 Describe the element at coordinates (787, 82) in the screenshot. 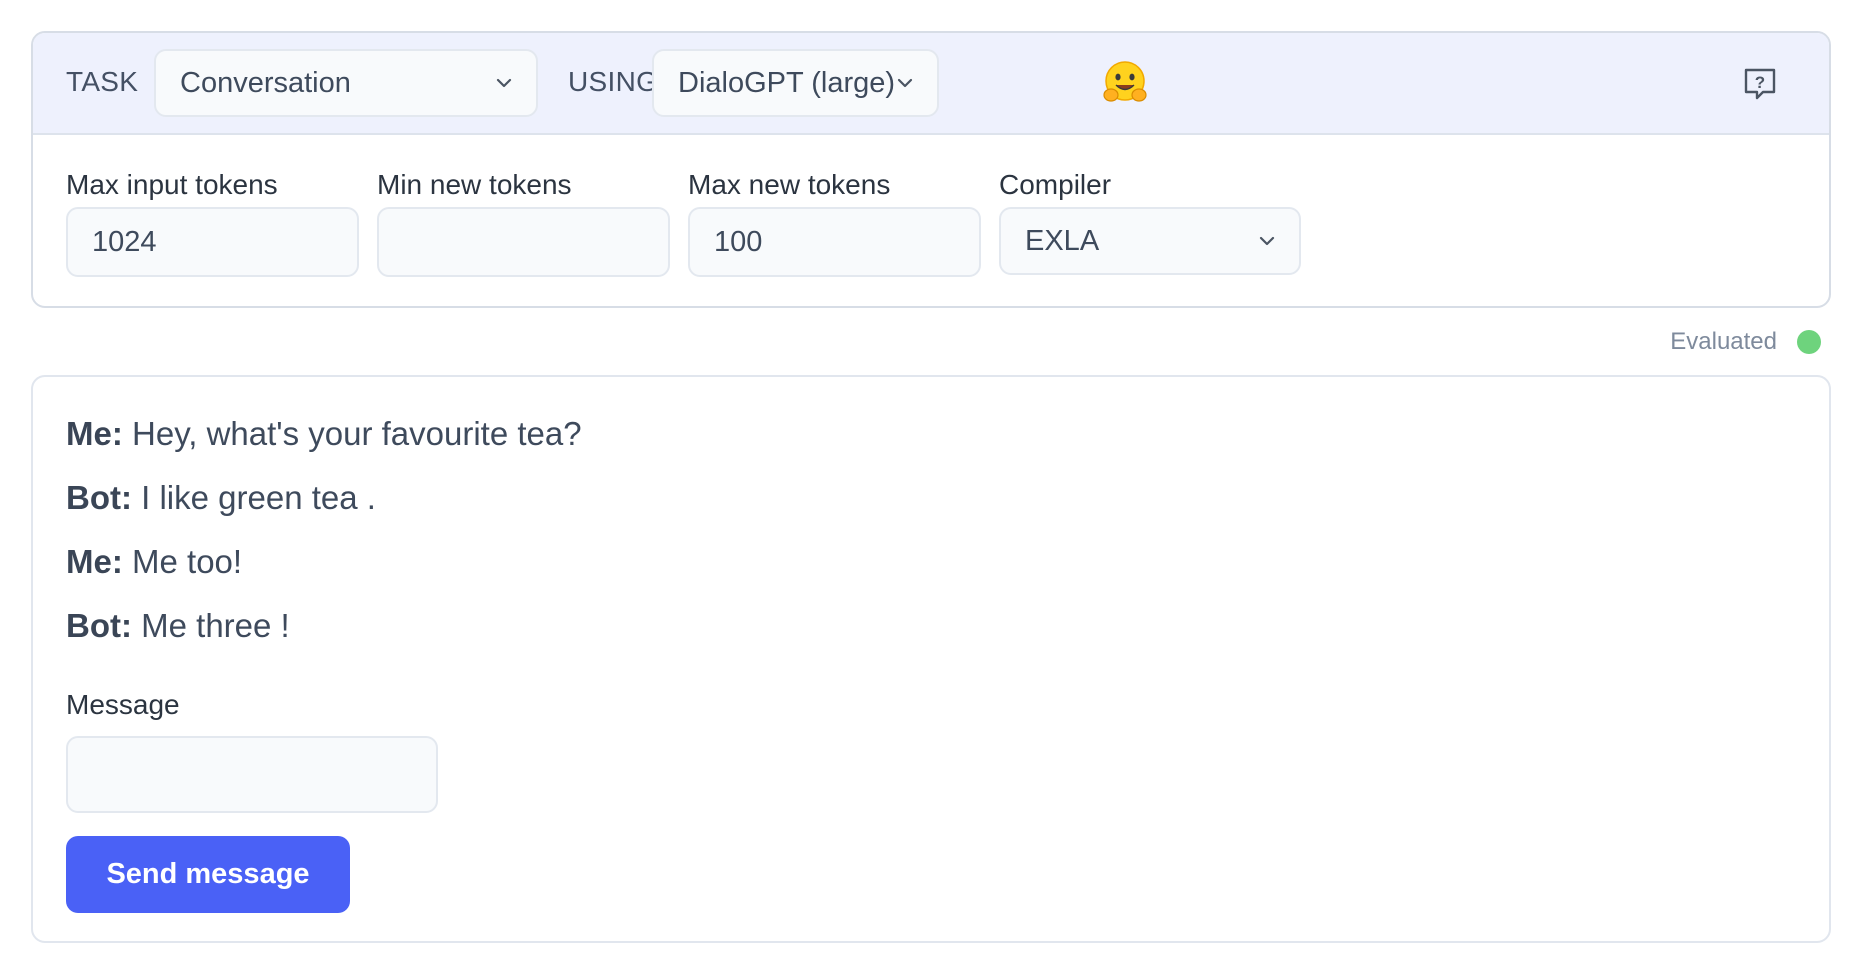

I see `model-select-value: DialoGPT (large)` at that location.